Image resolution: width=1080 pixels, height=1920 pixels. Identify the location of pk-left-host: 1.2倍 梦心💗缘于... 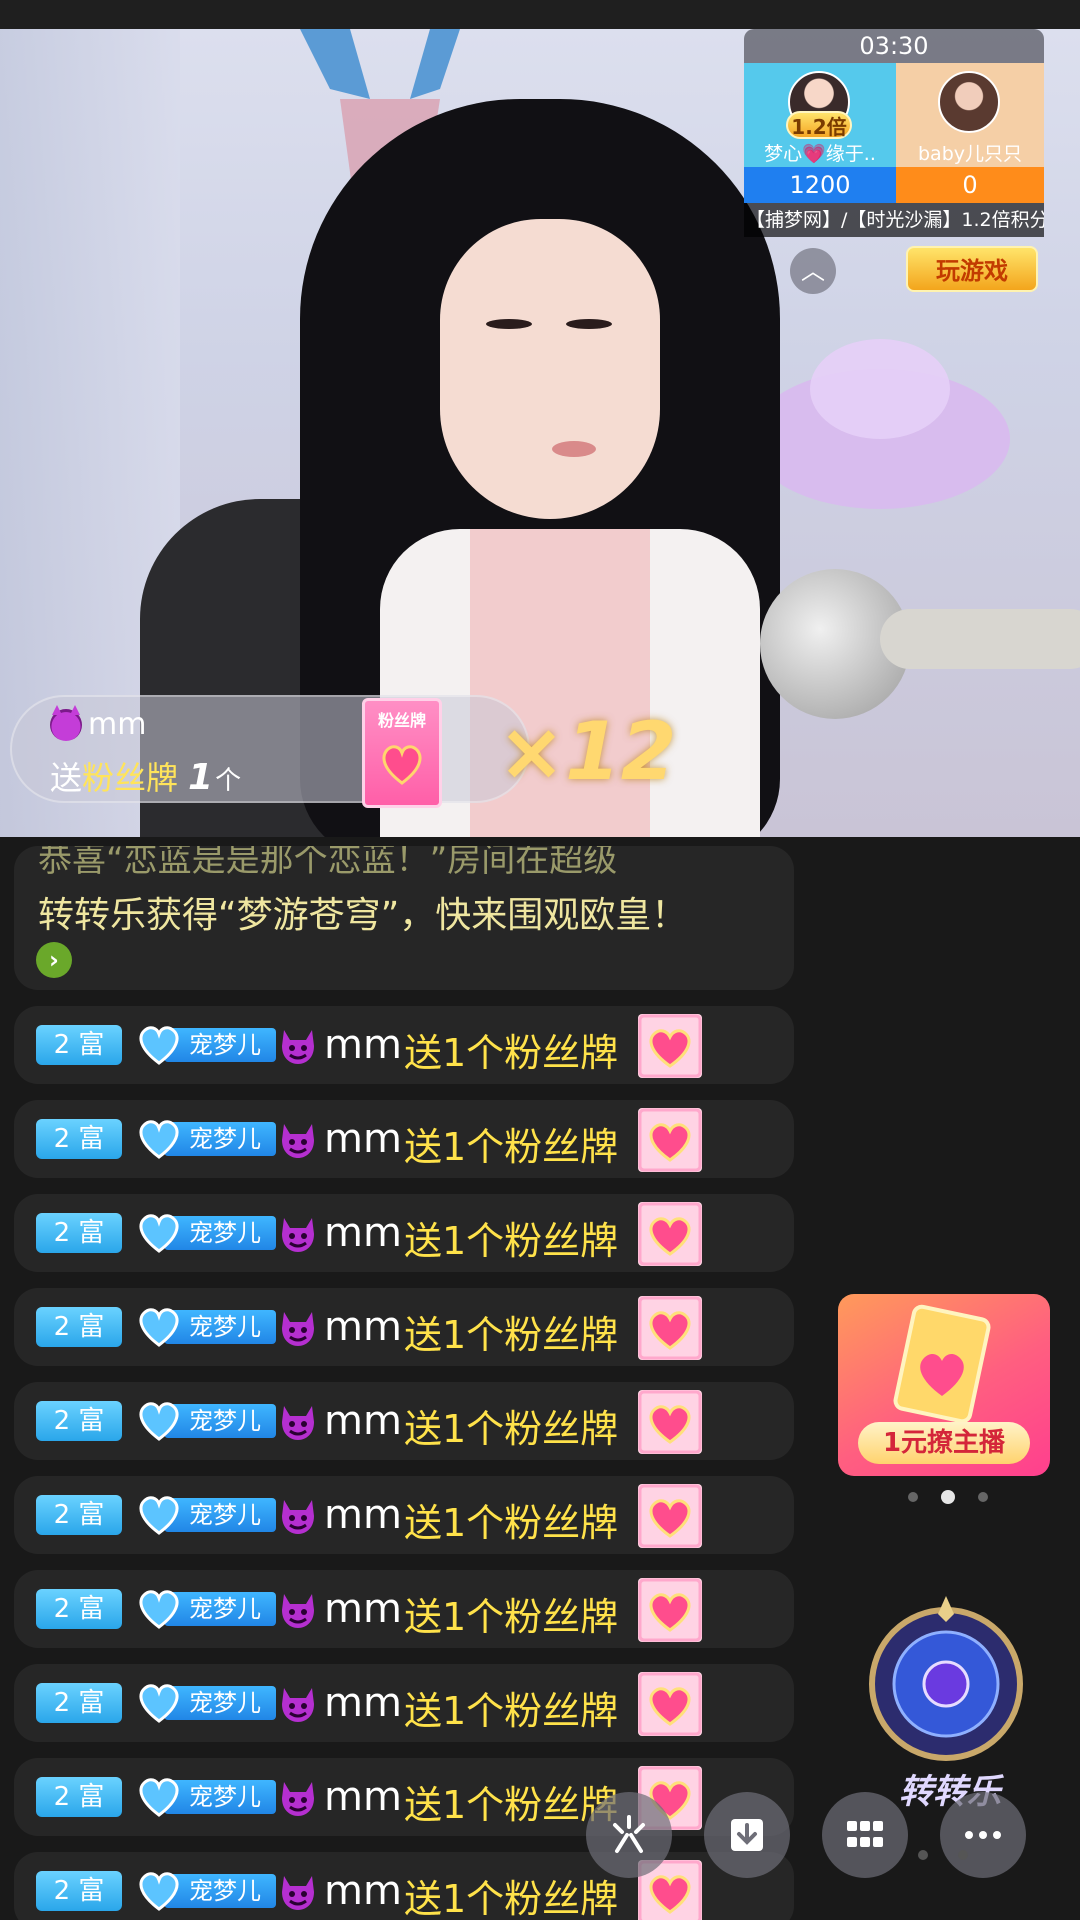
(820, 115).